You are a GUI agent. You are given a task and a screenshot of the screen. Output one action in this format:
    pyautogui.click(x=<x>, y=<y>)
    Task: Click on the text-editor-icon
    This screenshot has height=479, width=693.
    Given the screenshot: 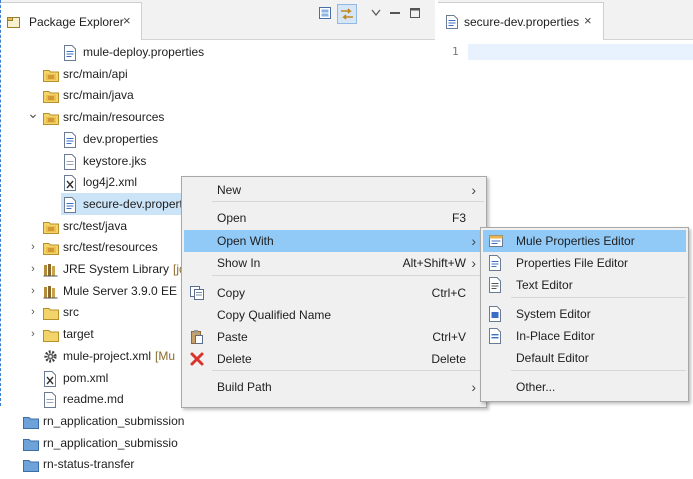 What is the action you would take?
    pyautogui.click(x=496, y=285)
    